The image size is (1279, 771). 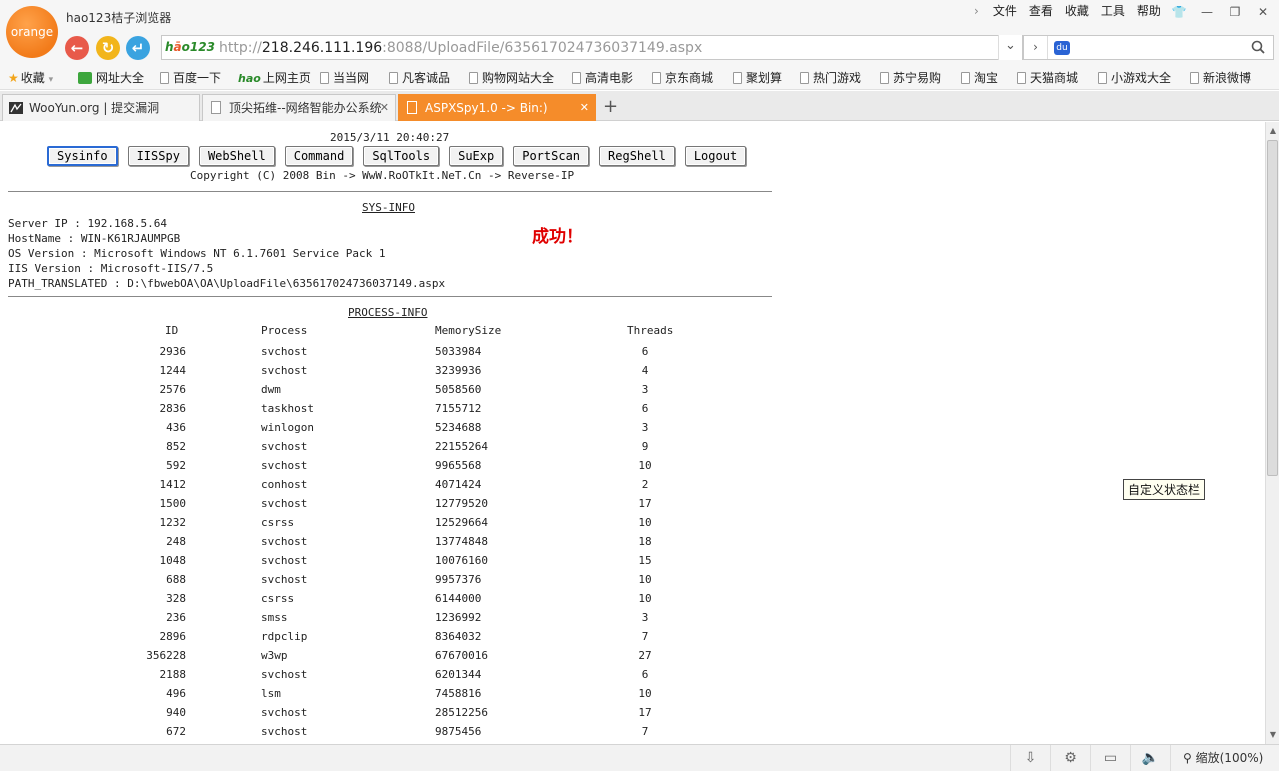 What do you see at coordinates (108, 48) in the screenshot?
I see `refresh-button: ↻` at bounding box center [108, 48].